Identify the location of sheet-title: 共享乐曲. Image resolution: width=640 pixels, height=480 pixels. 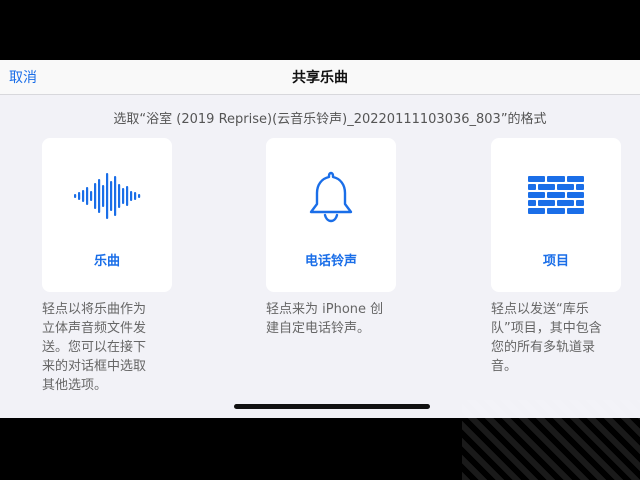
(320, 78).